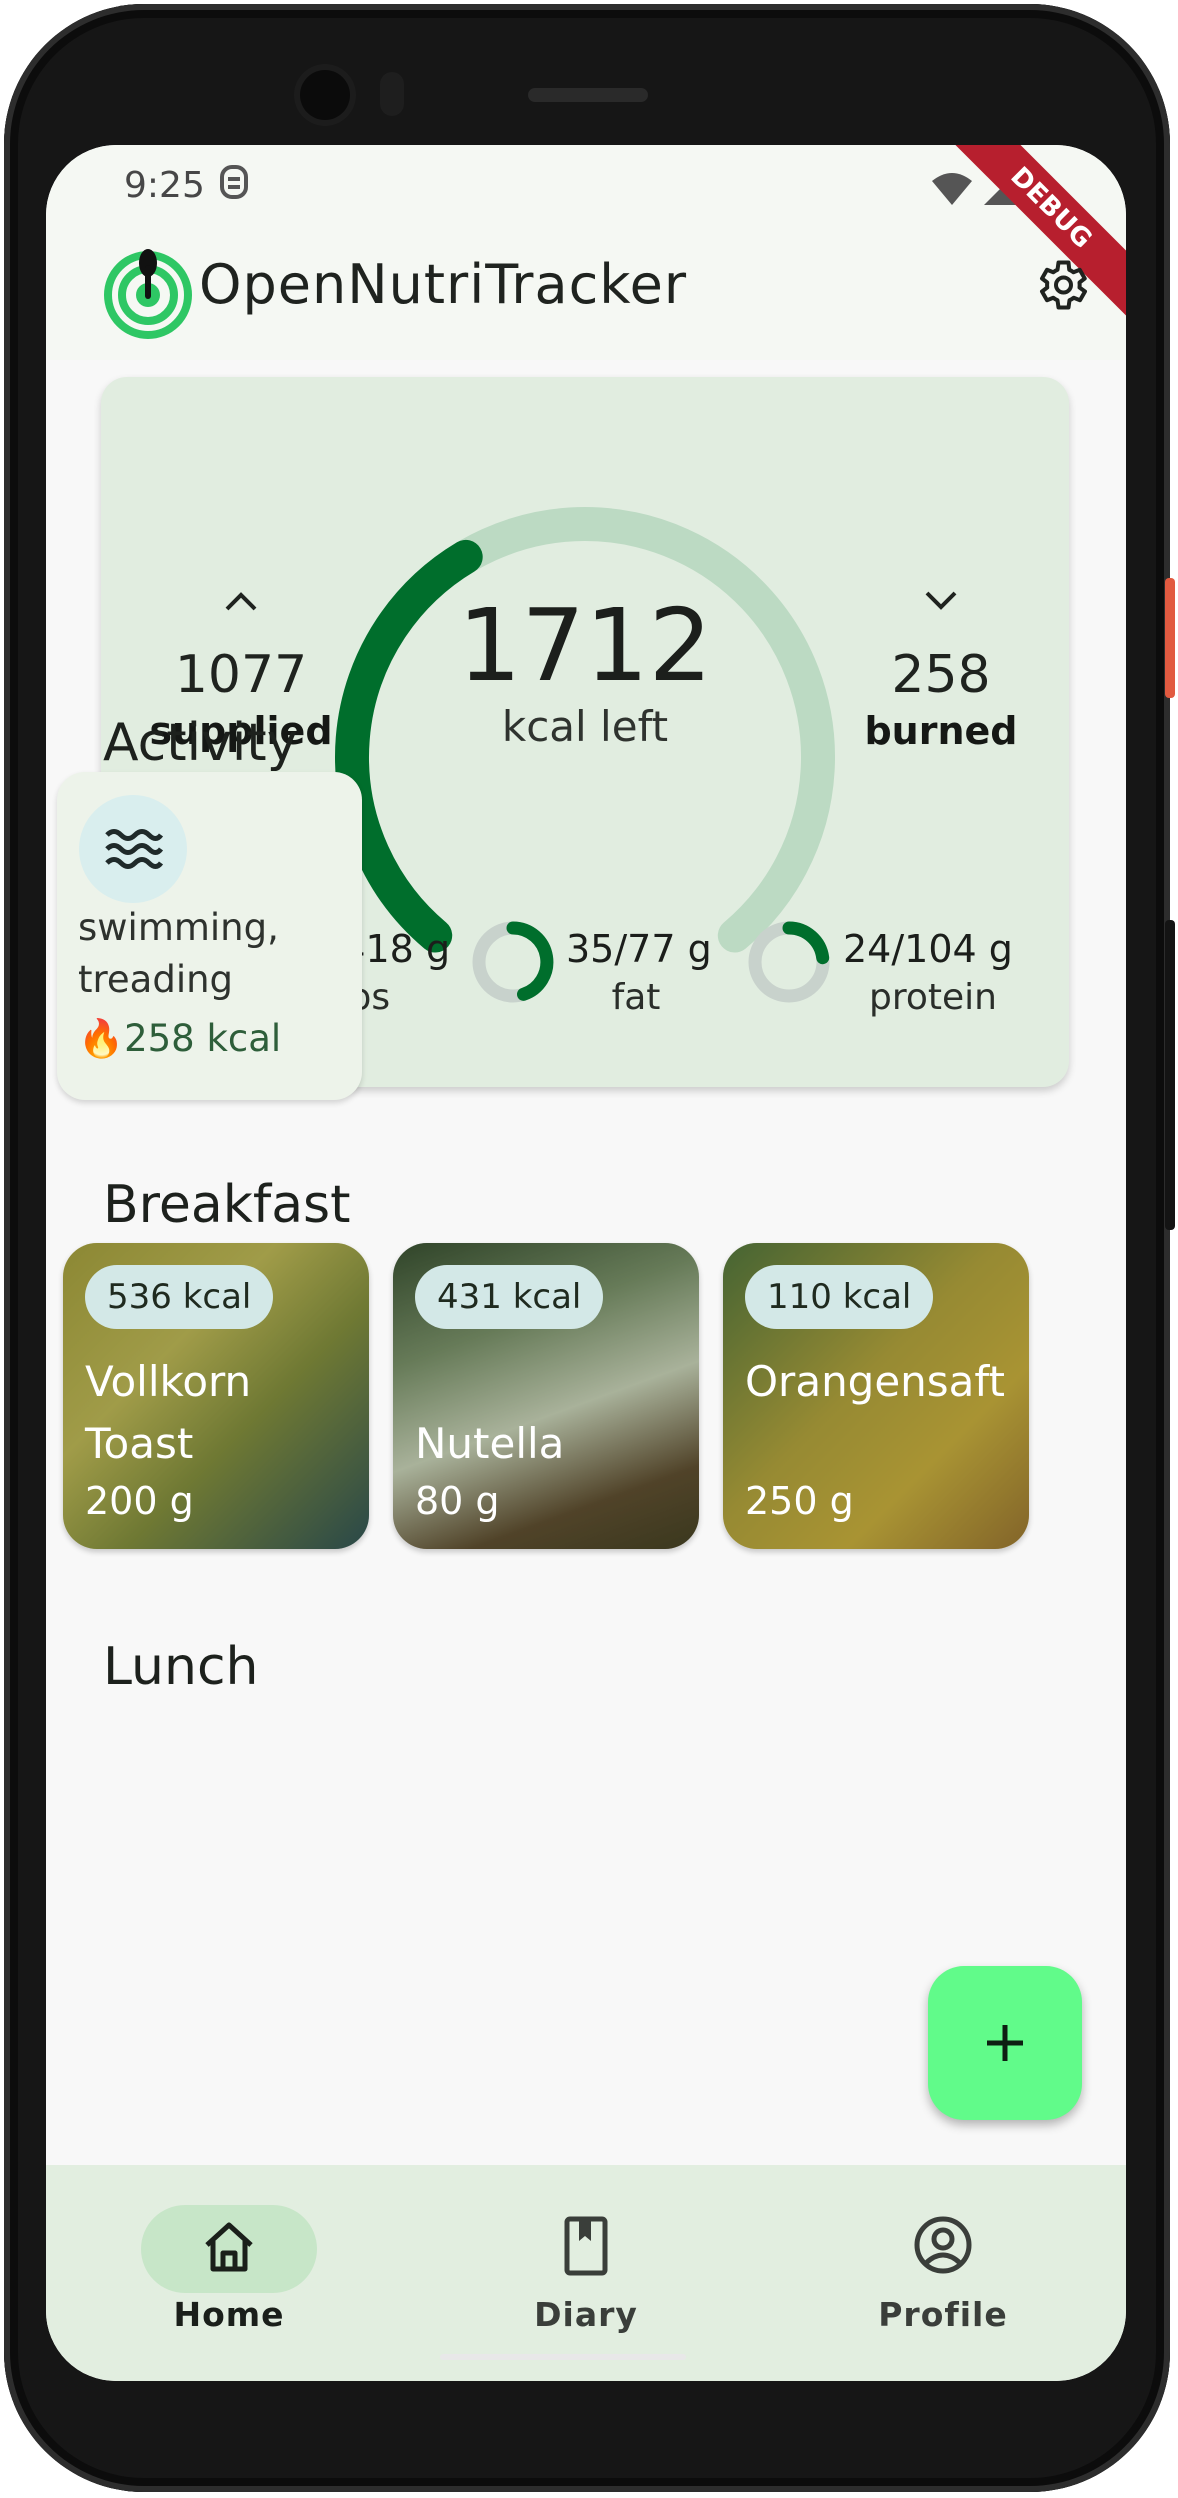 Image resolution: width=1178 pixels, height=2498 pixels. What do you see at coordinates (168, 1412) in the screenshot?
I see `food-name: Vollkorn Toast` at bounding box center [168, 1412].